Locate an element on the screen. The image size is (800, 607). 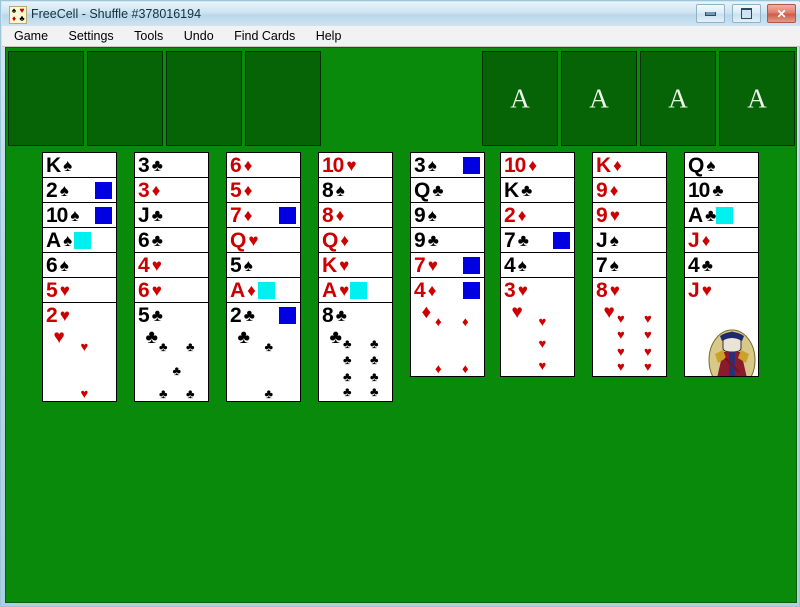
menu-item-help: Help is located at coordinates (329, 36).